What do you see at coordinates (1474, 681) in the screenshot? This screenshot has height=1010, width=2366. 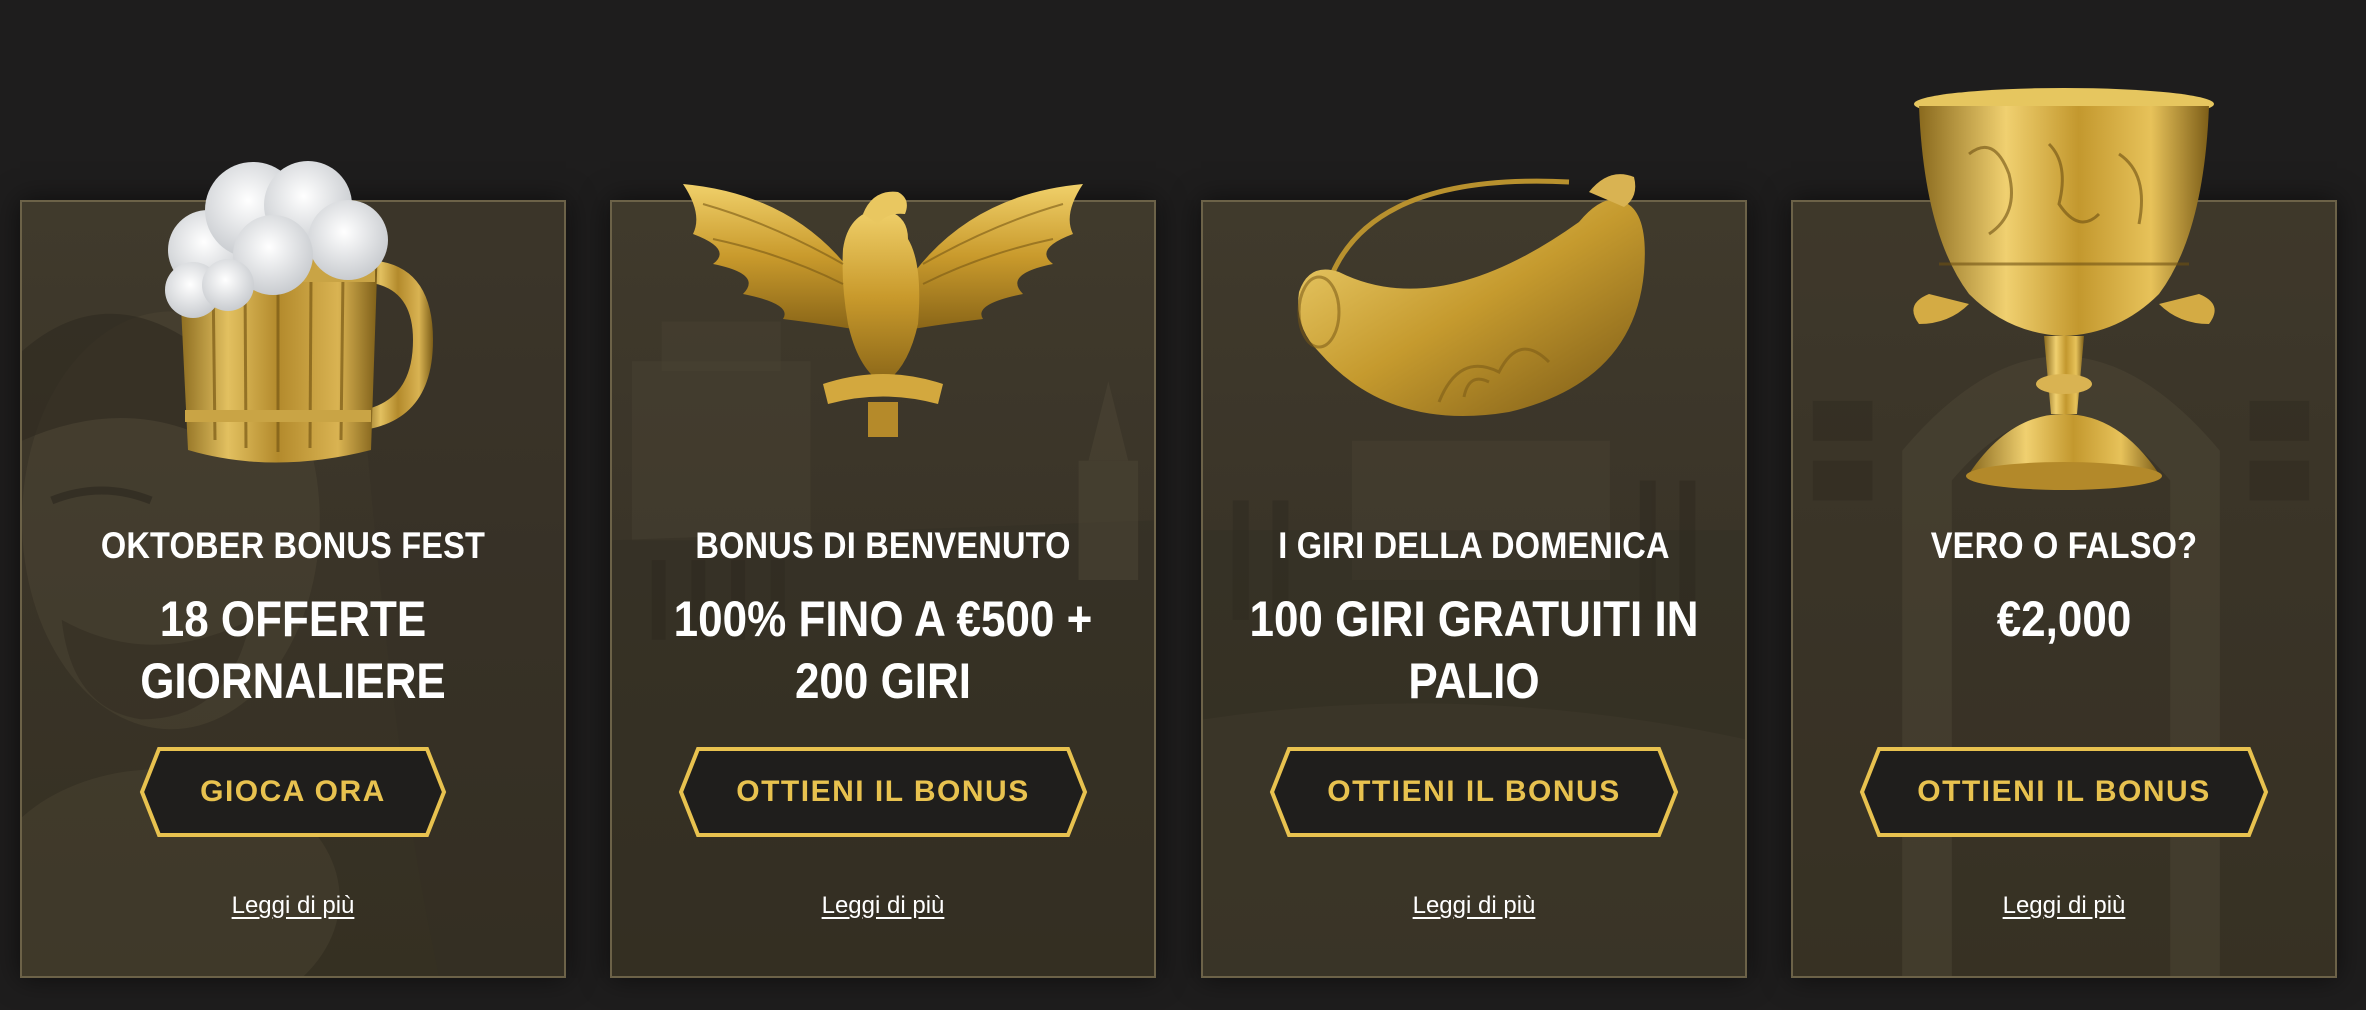 I see `card-title-line: PALIO` at bounding box center [1474, 681].